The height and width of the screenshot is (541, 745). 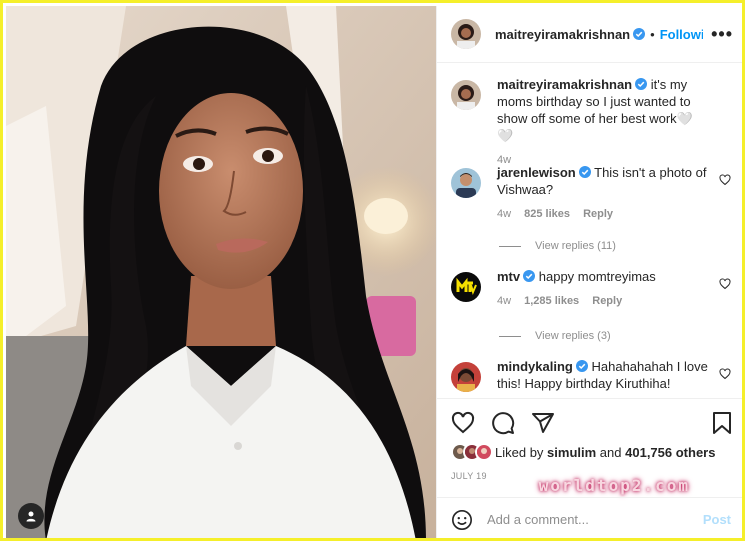 What do you see at coordinates (573, 336) in the screenshot?
I see `view-replies-label: View replies (3)` at bounding box center [573, 336].